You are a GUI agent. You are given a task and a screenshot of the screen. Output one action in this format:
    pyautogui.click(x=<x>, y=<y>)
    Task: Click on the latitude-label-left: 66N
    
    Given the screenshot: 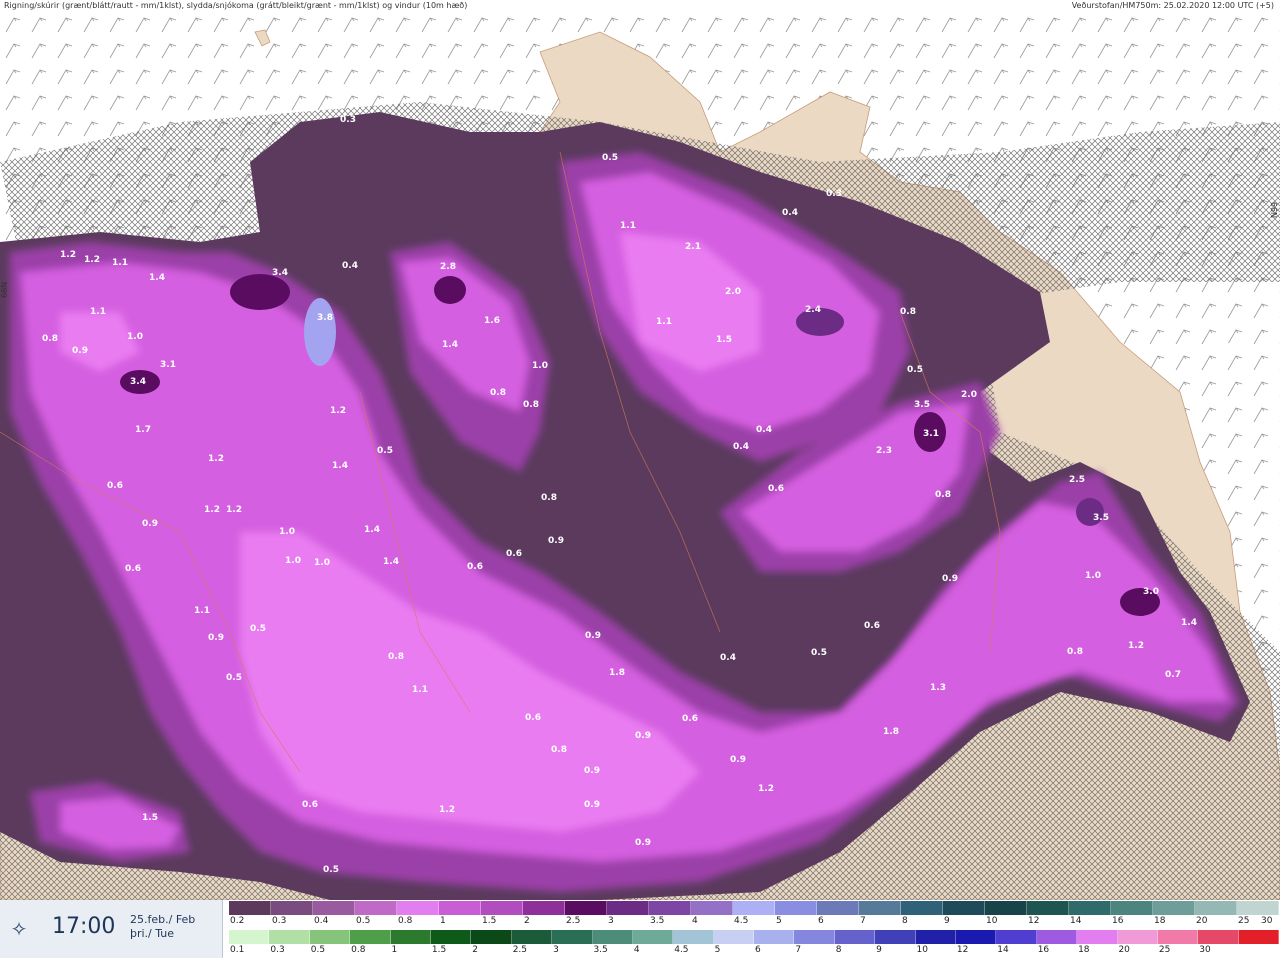 What is the action you would take?
    pyautogui.click(x=4, y=289)
    